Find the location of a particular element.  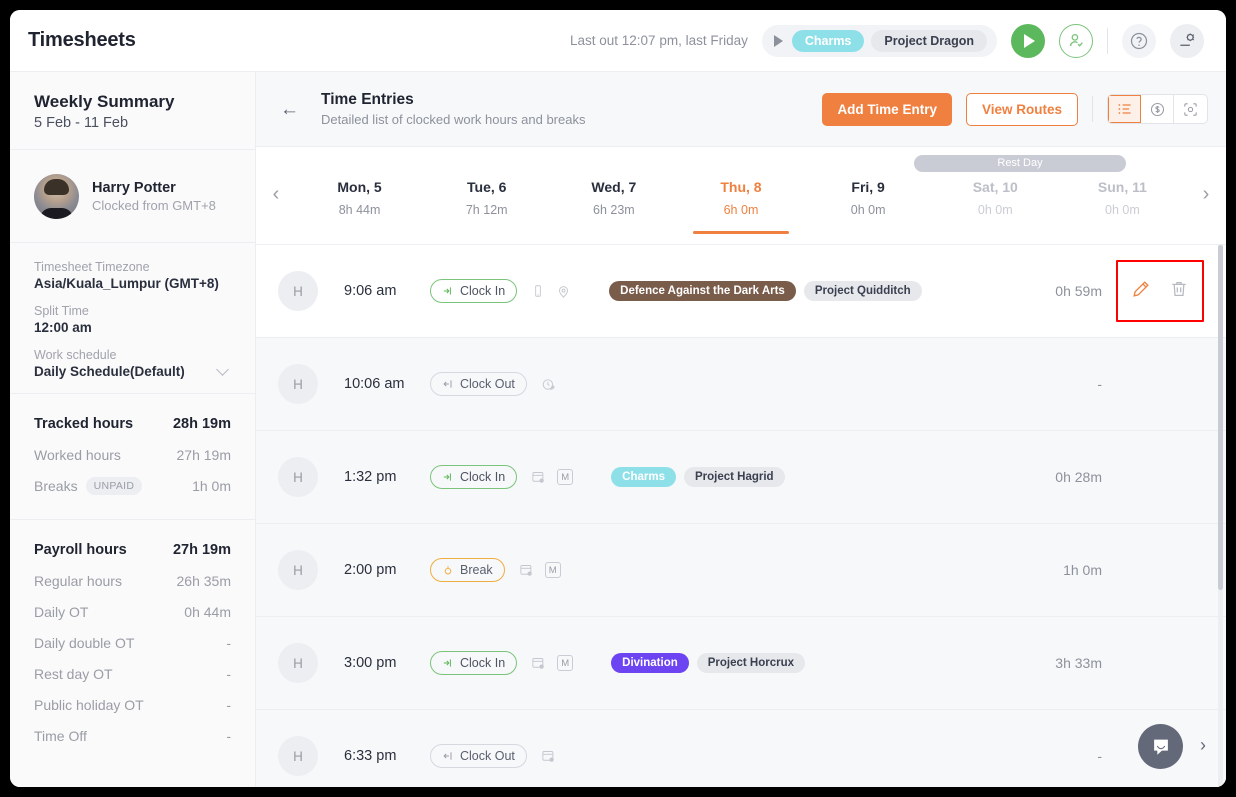

start-timer-button is located at coordinates (1028, 40).